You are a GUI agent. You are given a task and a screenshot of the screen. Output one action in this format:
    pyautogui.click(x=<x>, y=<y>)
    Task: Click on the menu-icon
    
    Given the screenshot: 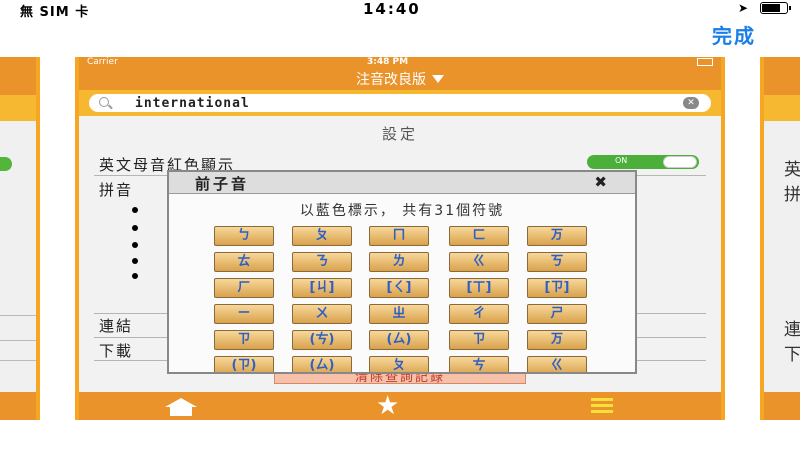 What is the action you would take?
    pyautogui.click(x=602, y=406)
    